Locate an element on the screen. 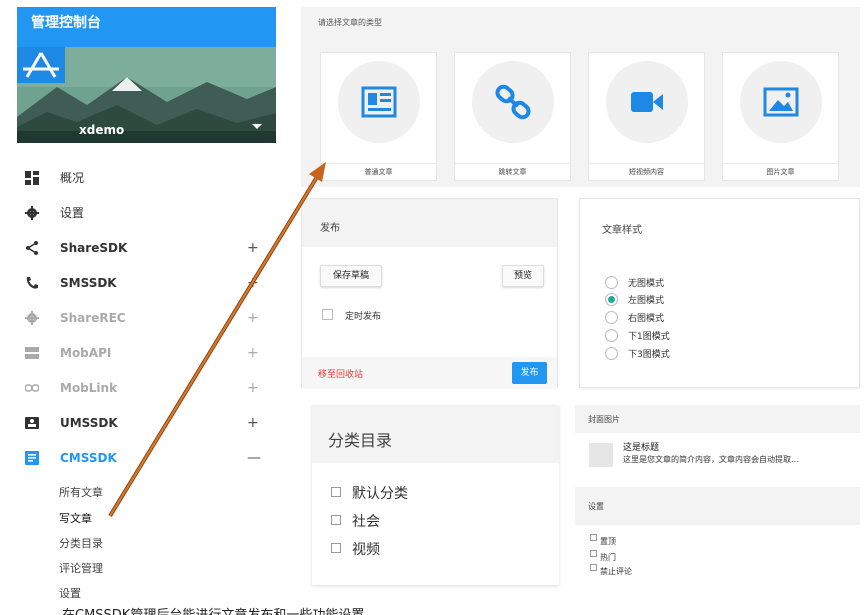 Image resolution: width=867 pixels, height=615 pixels. sidebar-item-moblink: MobLink + is located at coordinates (147, 387).